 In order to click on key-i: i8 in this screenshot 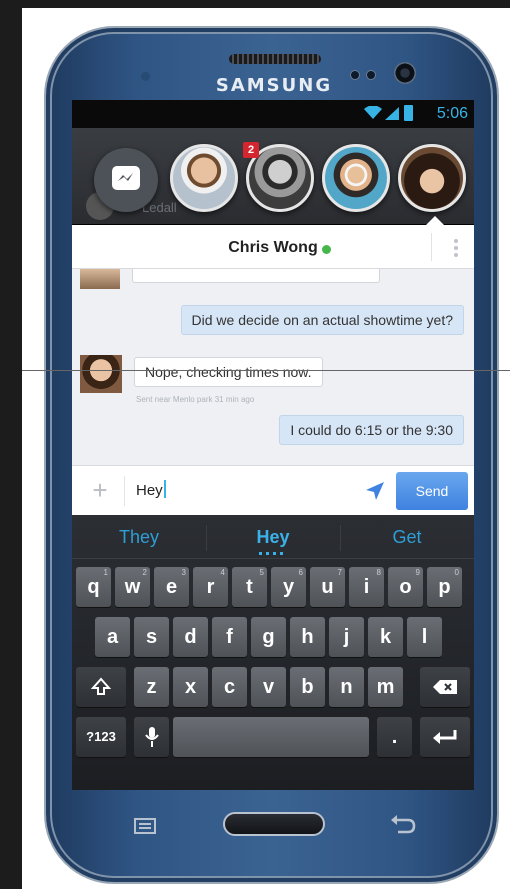, I will do `click(366, 587)`.